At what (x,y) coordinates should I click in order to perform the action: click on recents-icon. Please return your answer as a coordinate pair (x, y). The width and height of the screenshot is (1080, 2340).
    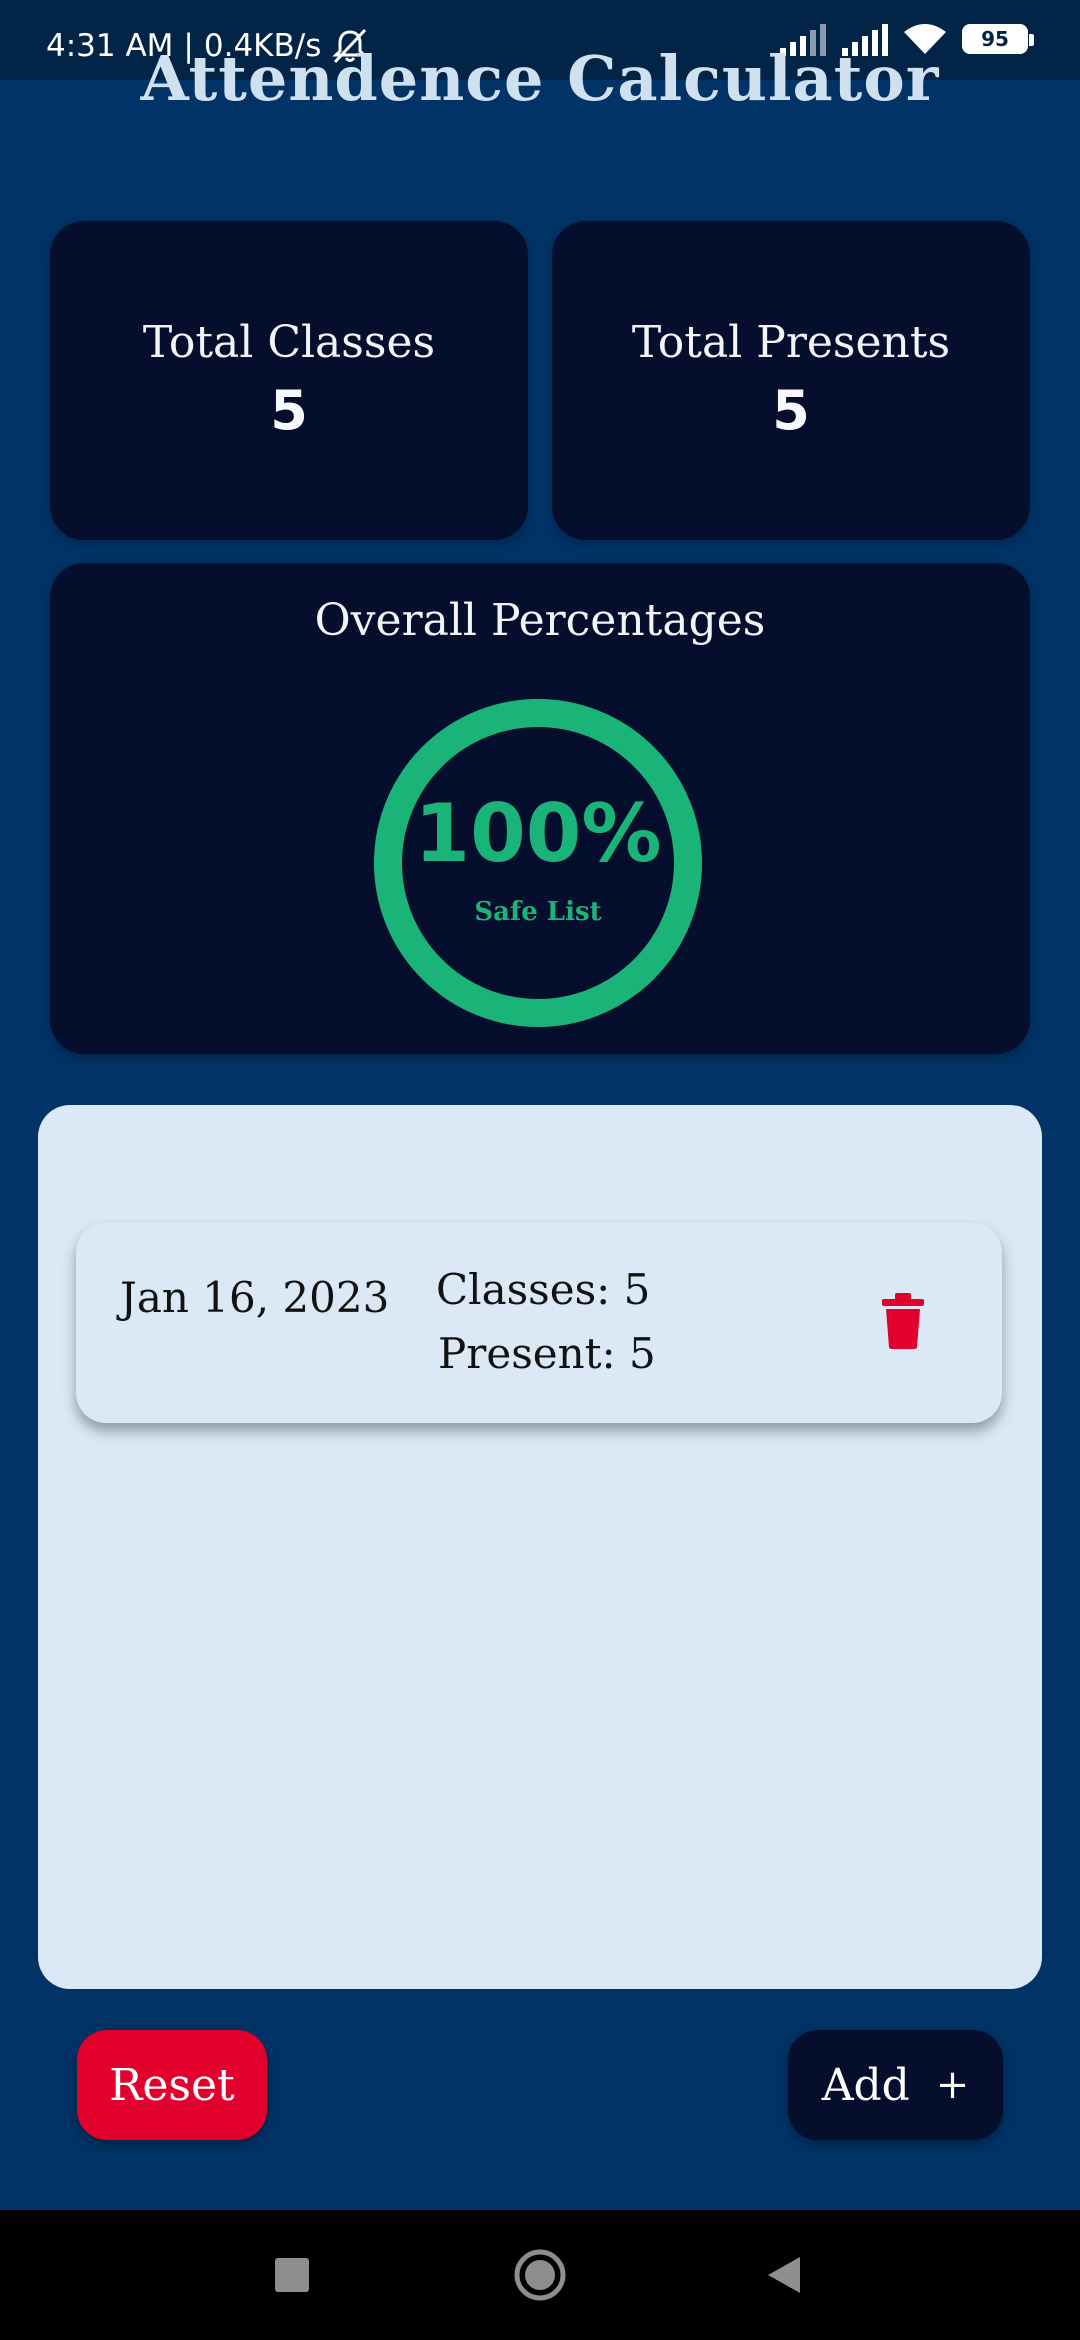
    Looking at the image, I should click on (292, 2275).